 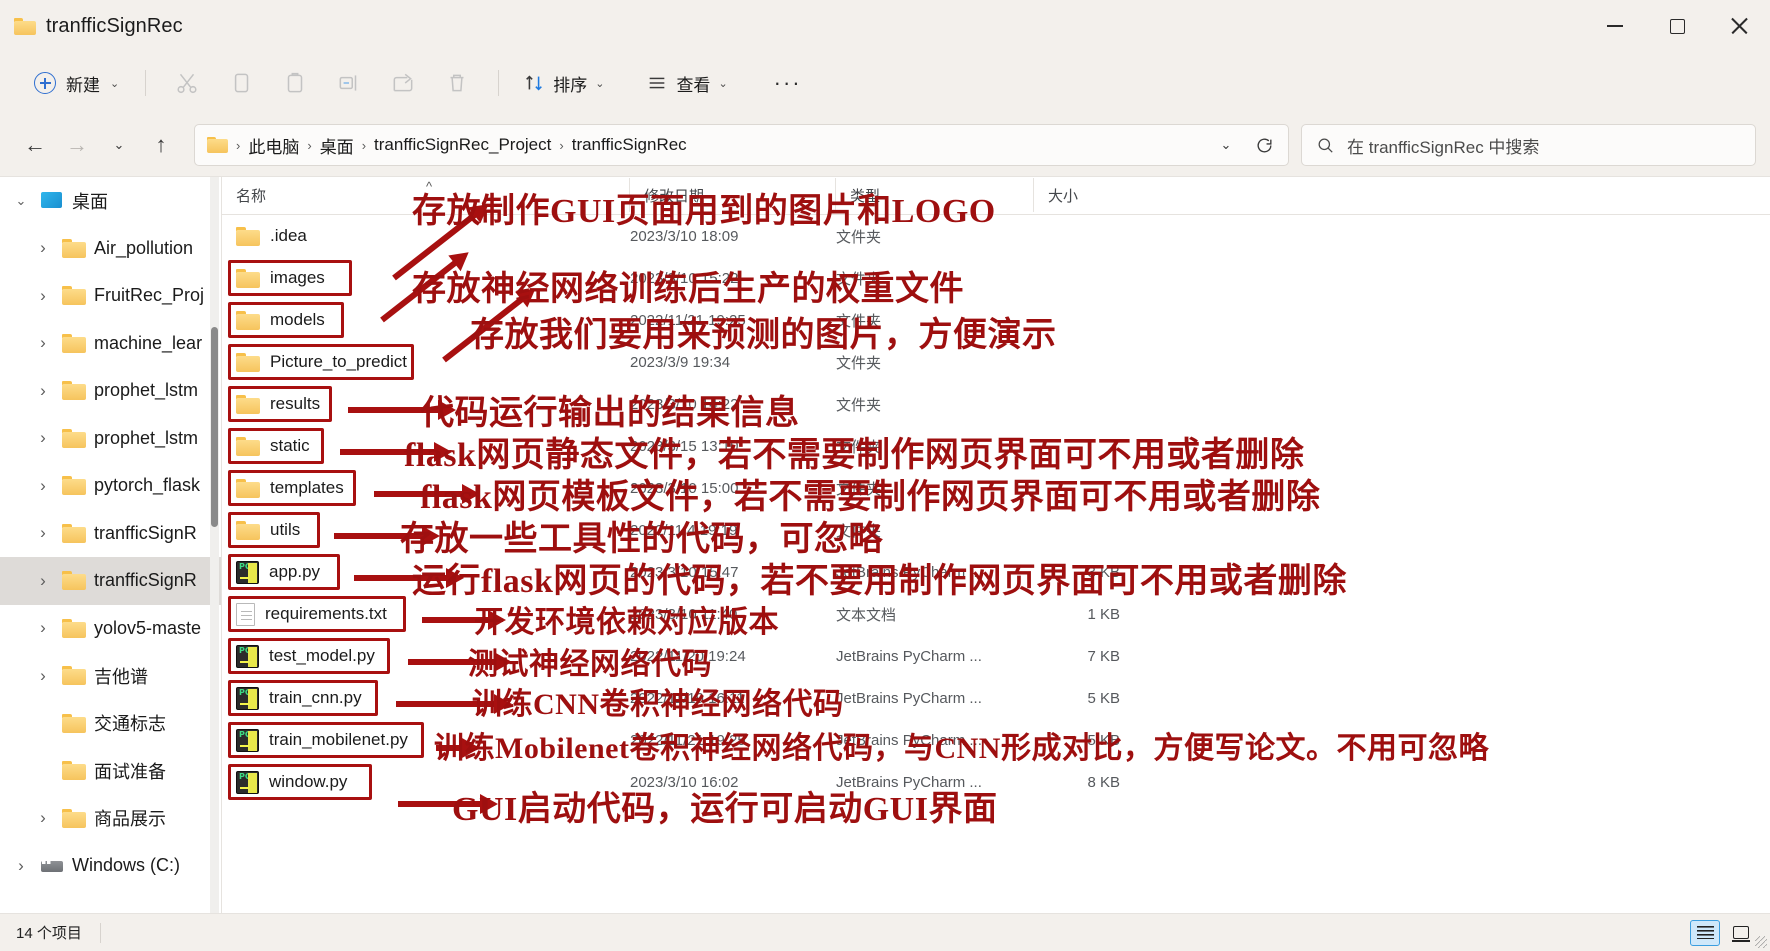 I want to click on sidebar-item-7: › tranfficSignR, so click(x=110, y=534).